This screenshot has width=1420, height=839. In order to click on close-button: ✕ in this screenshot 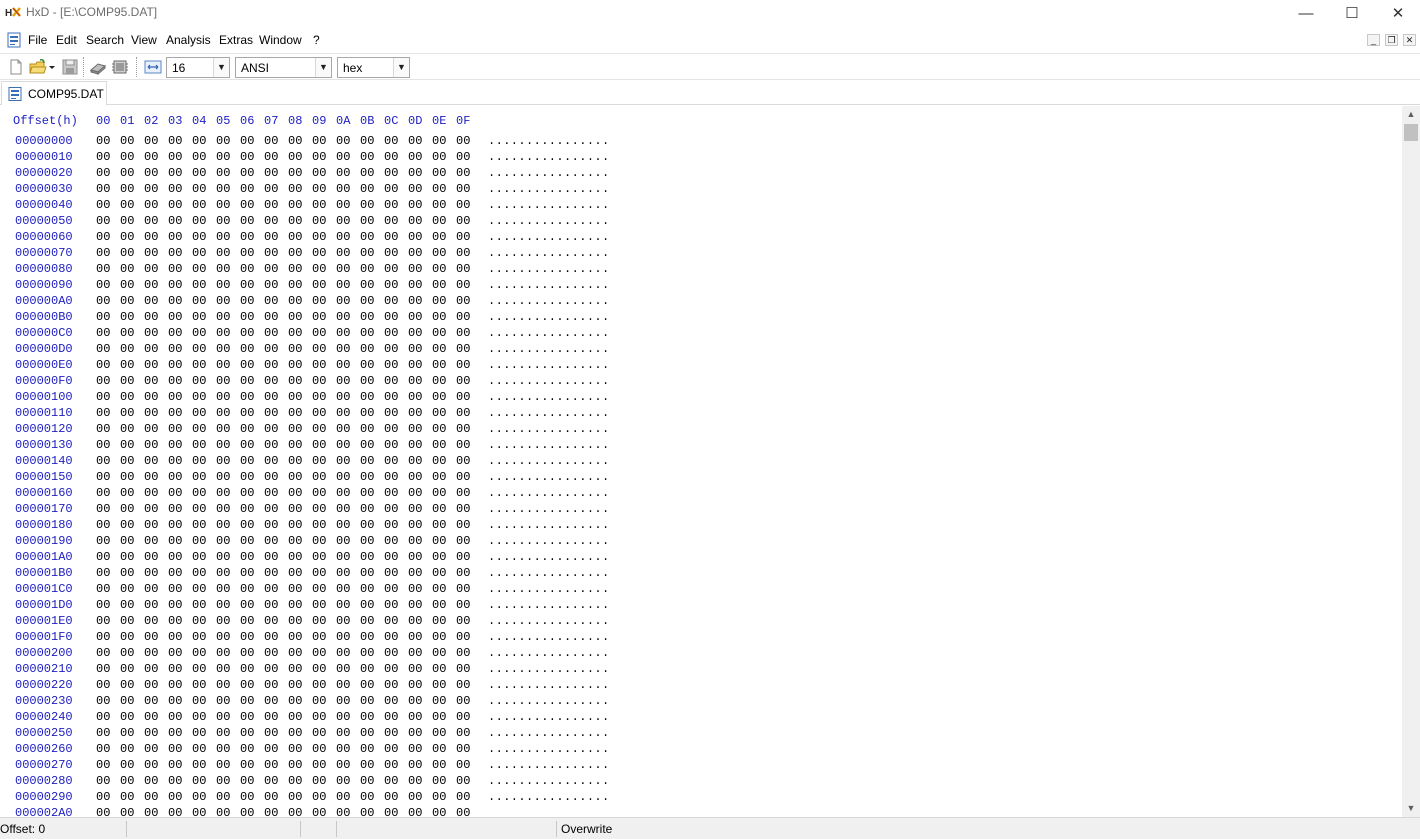, I will do `click(1397, 13)`.